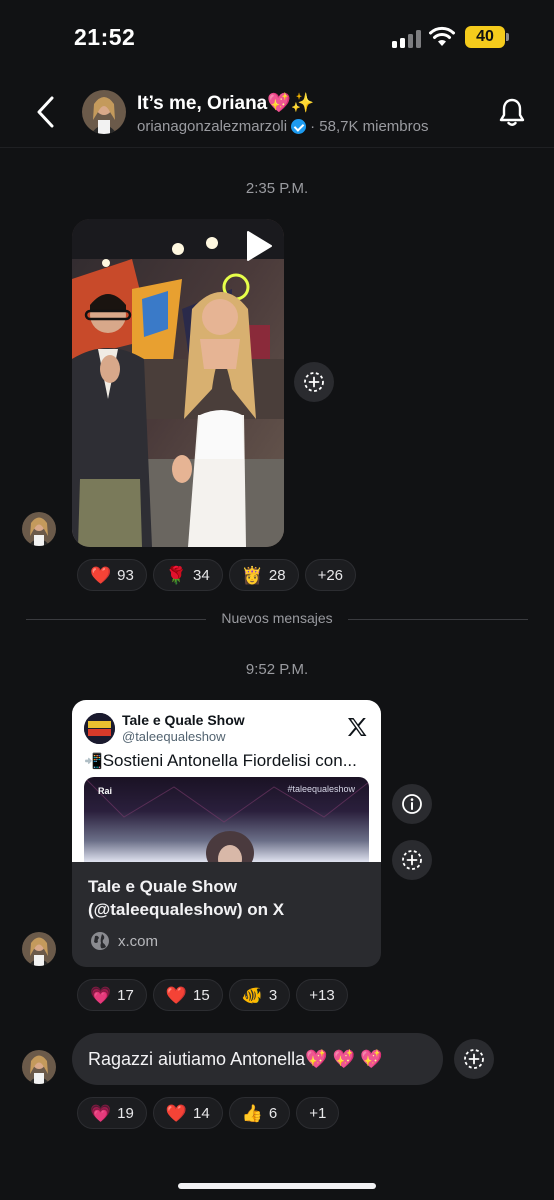 The width and height of the screenshot is (554, 1200). Describe the element at coordinates (277, 669) in the screenshot. I see `timestamp: 9:52 P.M.` at that location.